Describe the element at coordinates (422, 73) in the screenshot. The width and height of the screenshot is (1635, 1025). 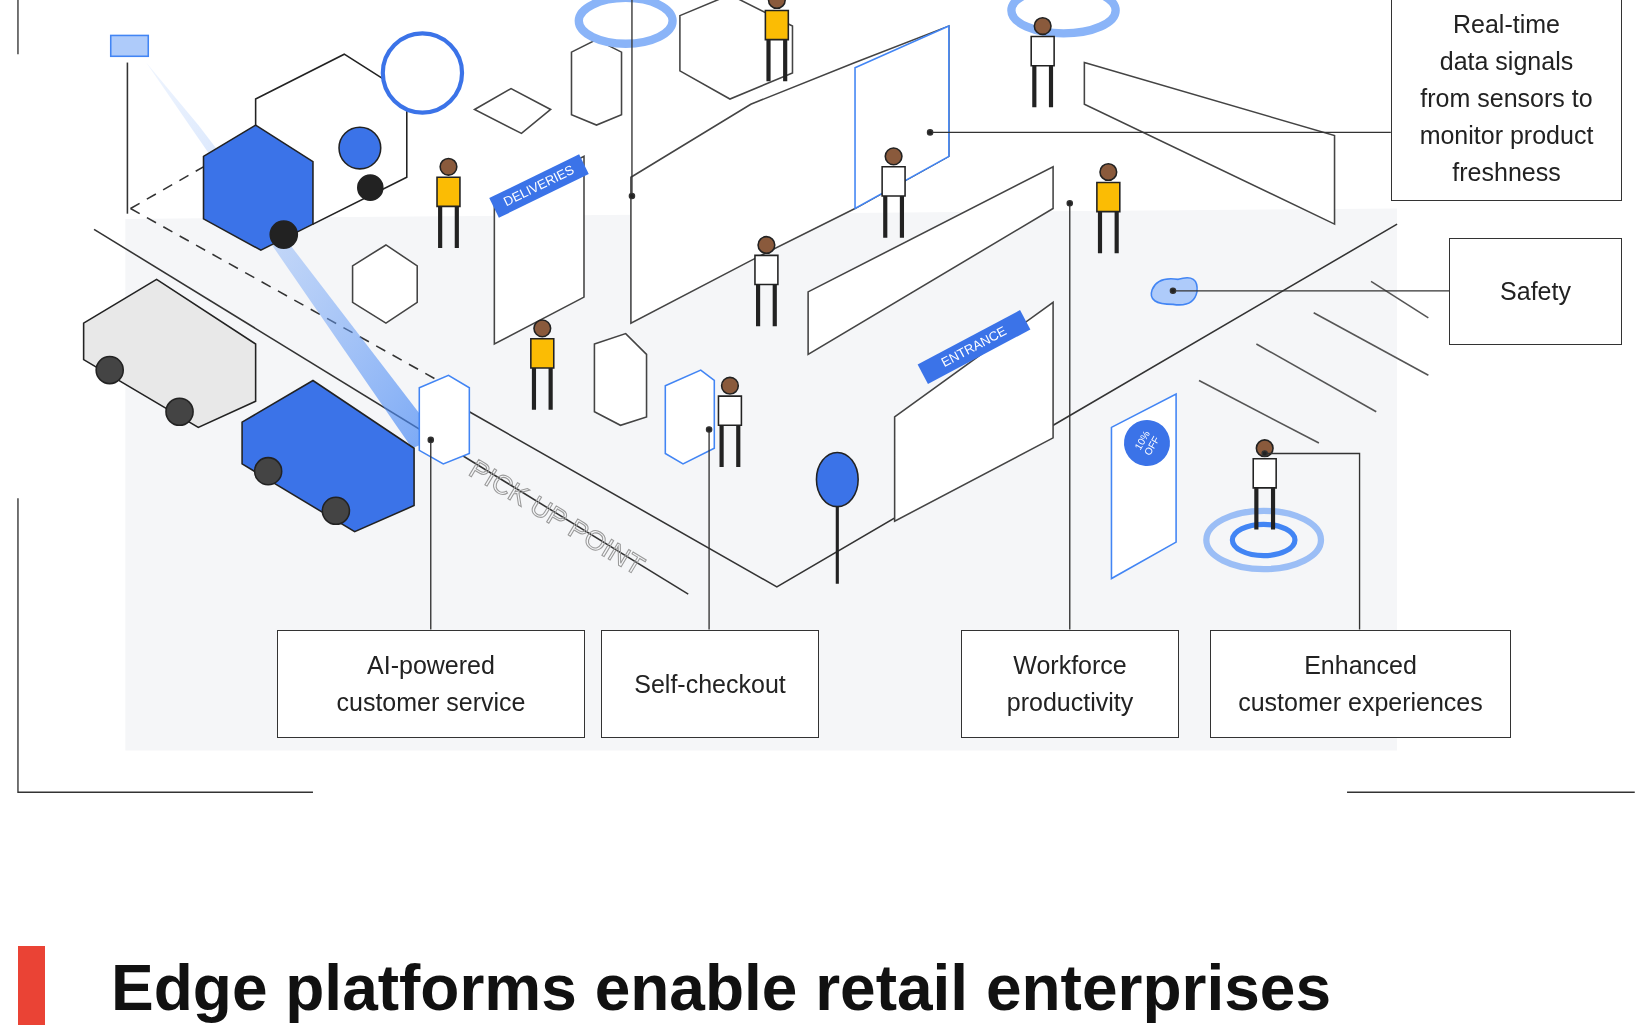
I see `clock-icon` at that location.